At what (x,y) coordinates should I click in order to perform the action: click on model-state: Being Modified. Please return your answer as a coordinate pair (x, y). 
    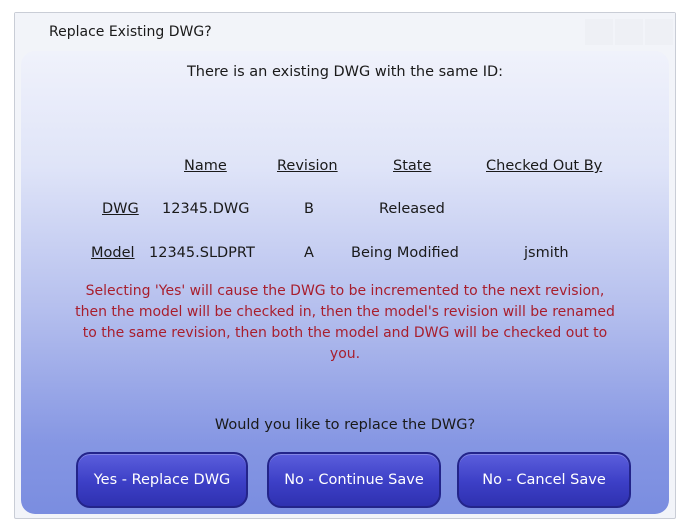
    Looking at the image, I should click on (405, 253).